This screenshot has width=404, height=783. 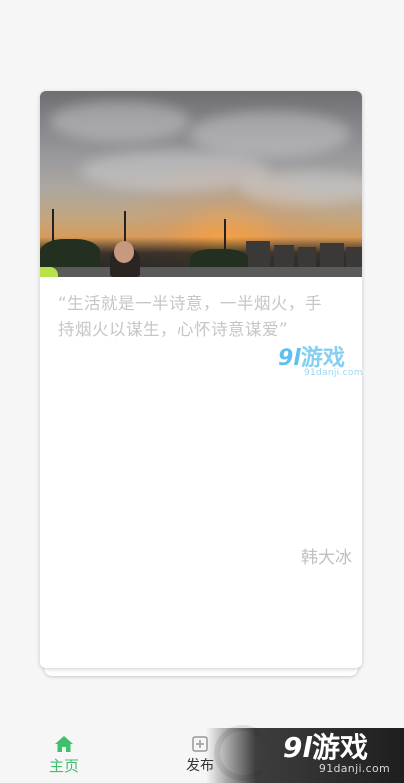 I want to click on watermark-logo: 9l游戏 91danji.com, so click(x=320, y=359).